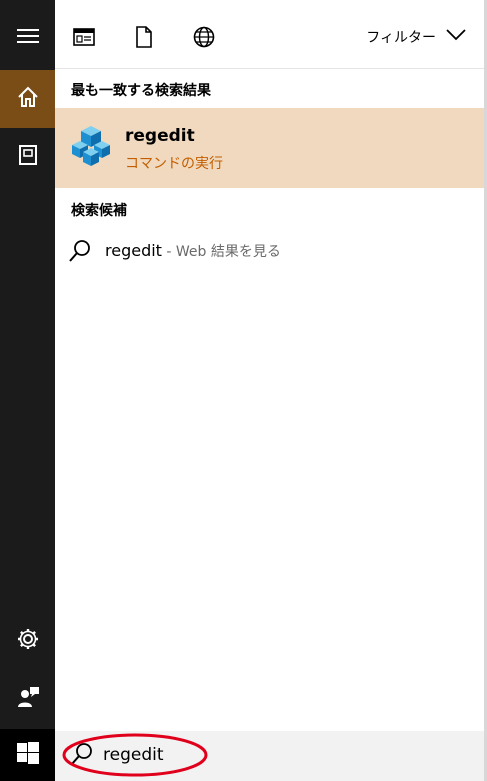  I want to click on home-button, so click(27, 99).